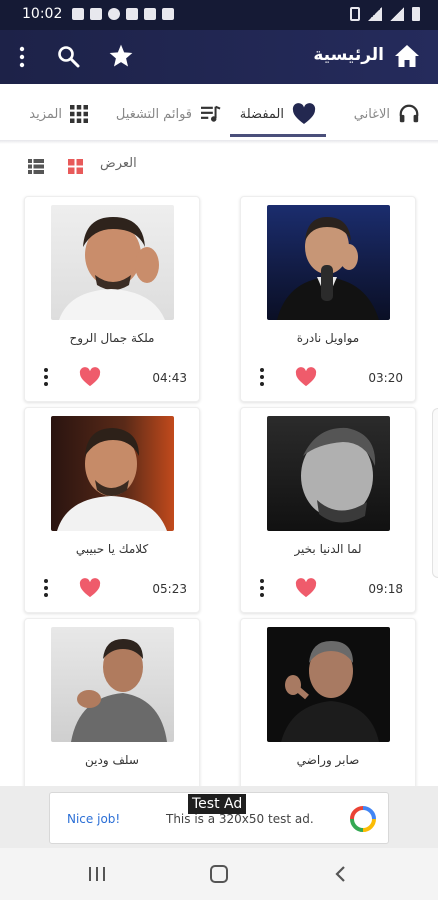 The image size is (438, 900). Describe the element at coordinates (114, 14) in the screenshot. I see `pinterest-icon` at that location.